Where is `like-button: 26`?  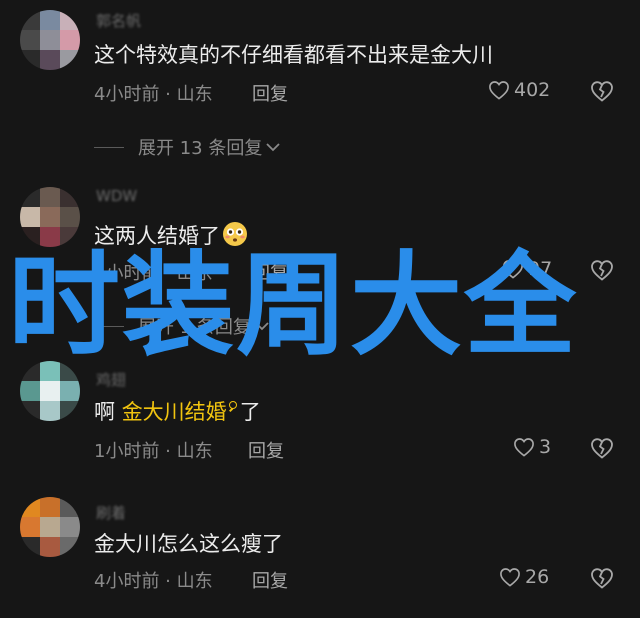
like-button: 26 is located at coordinates (524, 577).